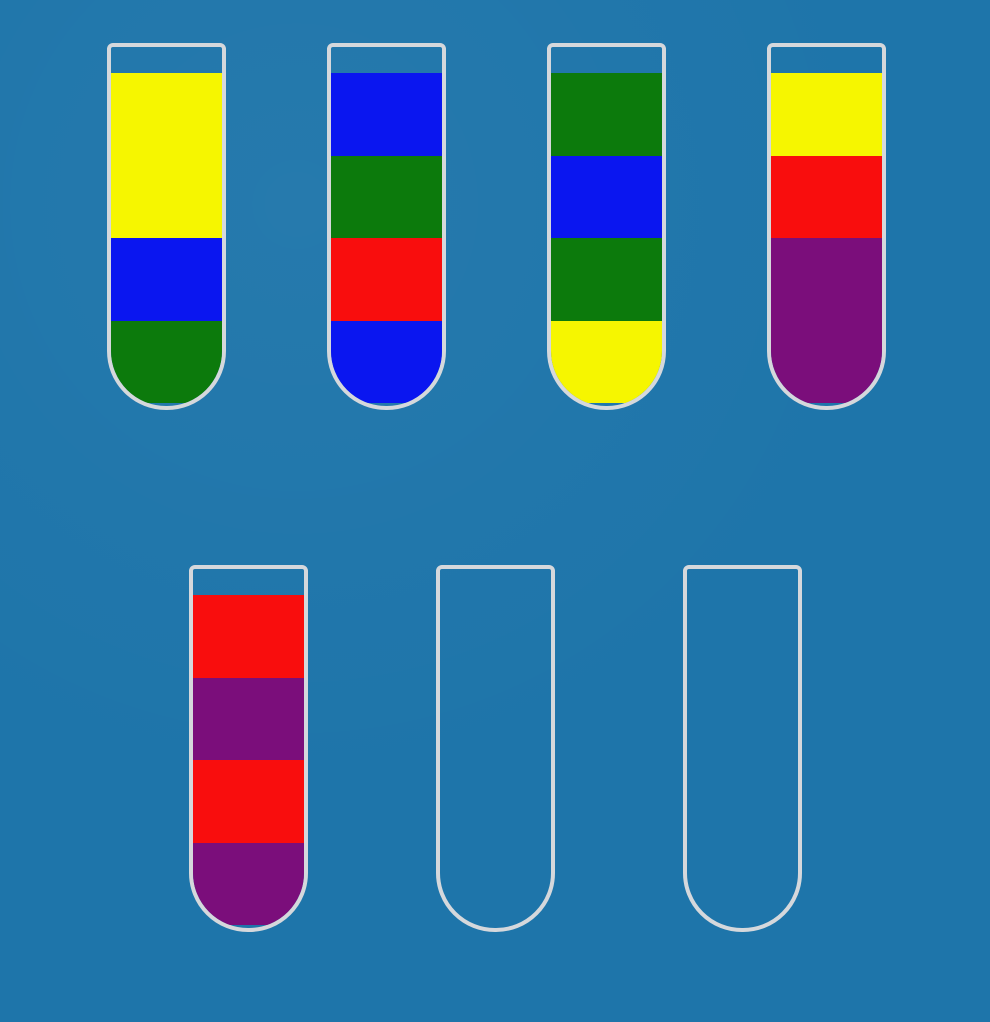  I want to click on tube-1-segment-green, so click(166, 361).